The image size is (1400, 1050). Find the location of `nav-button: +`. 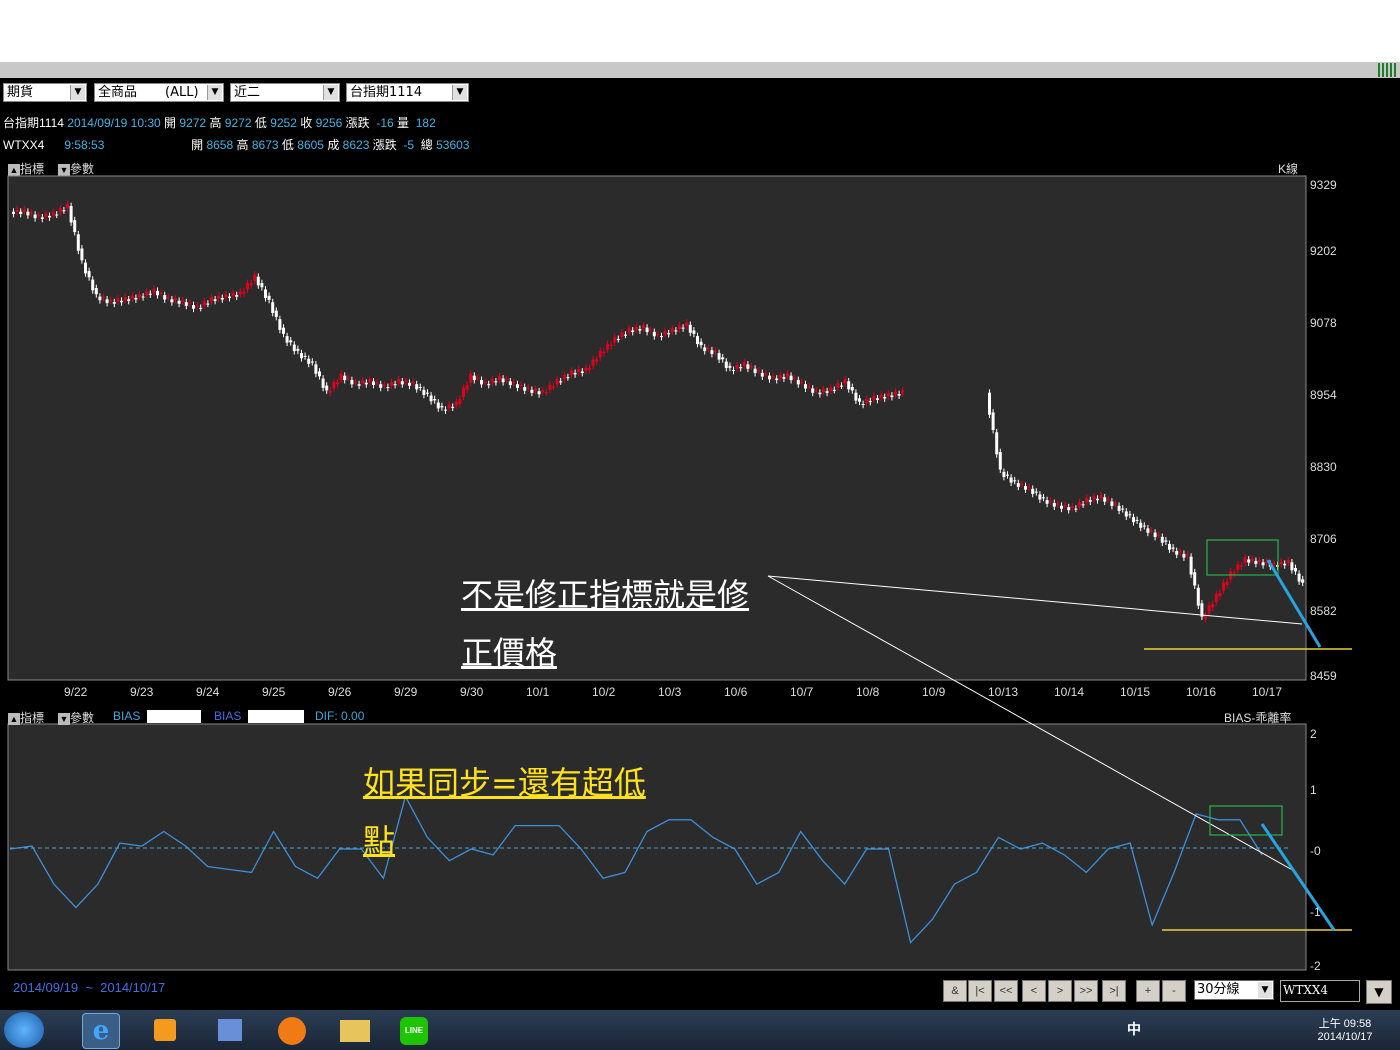

nav-button: + is located at coordinates (1148, 991).